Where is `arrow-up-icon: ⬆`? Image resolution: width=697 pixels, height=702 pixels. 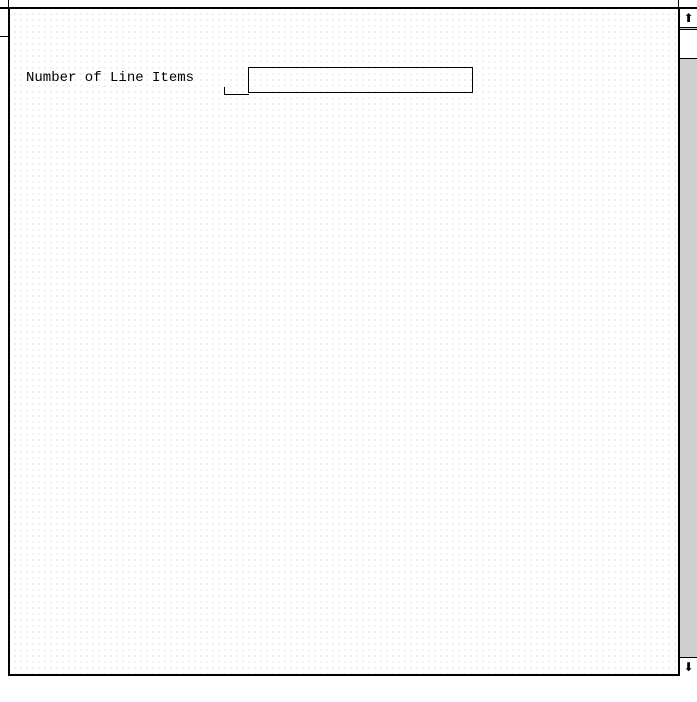
arrow-up-icon: ⬆ is located at coordinates (688, 18).